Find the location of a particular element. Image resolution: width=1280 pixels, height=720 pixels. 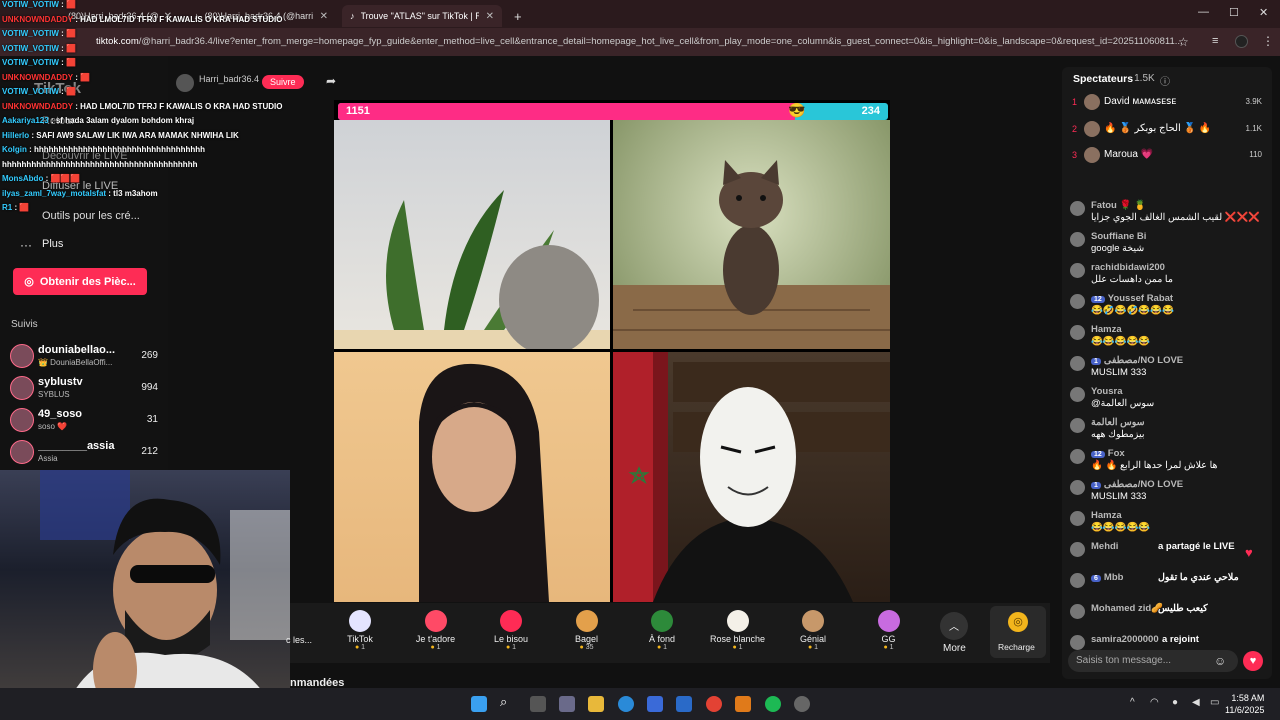

gift-item: À fond ● 1 is located at coordinates (662, 630).